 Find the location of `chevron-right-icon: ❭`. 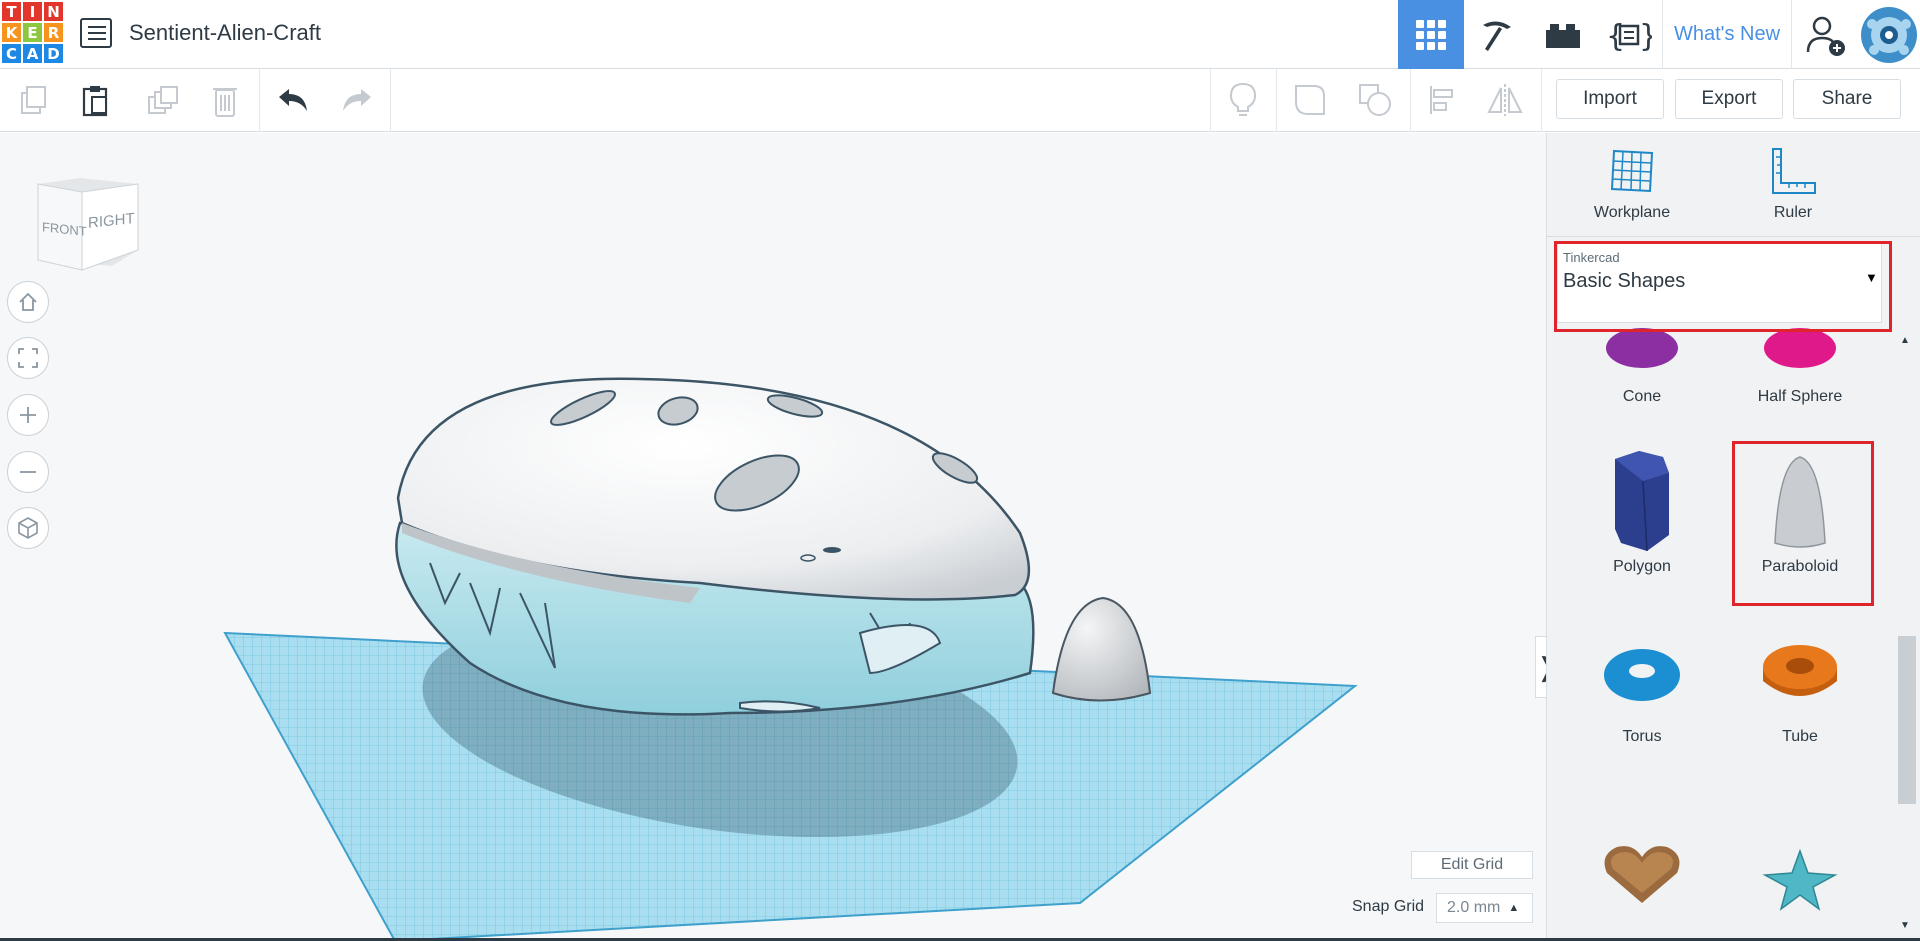

chevron-right-icon: ❭ is located at coordinates (1541, 667).